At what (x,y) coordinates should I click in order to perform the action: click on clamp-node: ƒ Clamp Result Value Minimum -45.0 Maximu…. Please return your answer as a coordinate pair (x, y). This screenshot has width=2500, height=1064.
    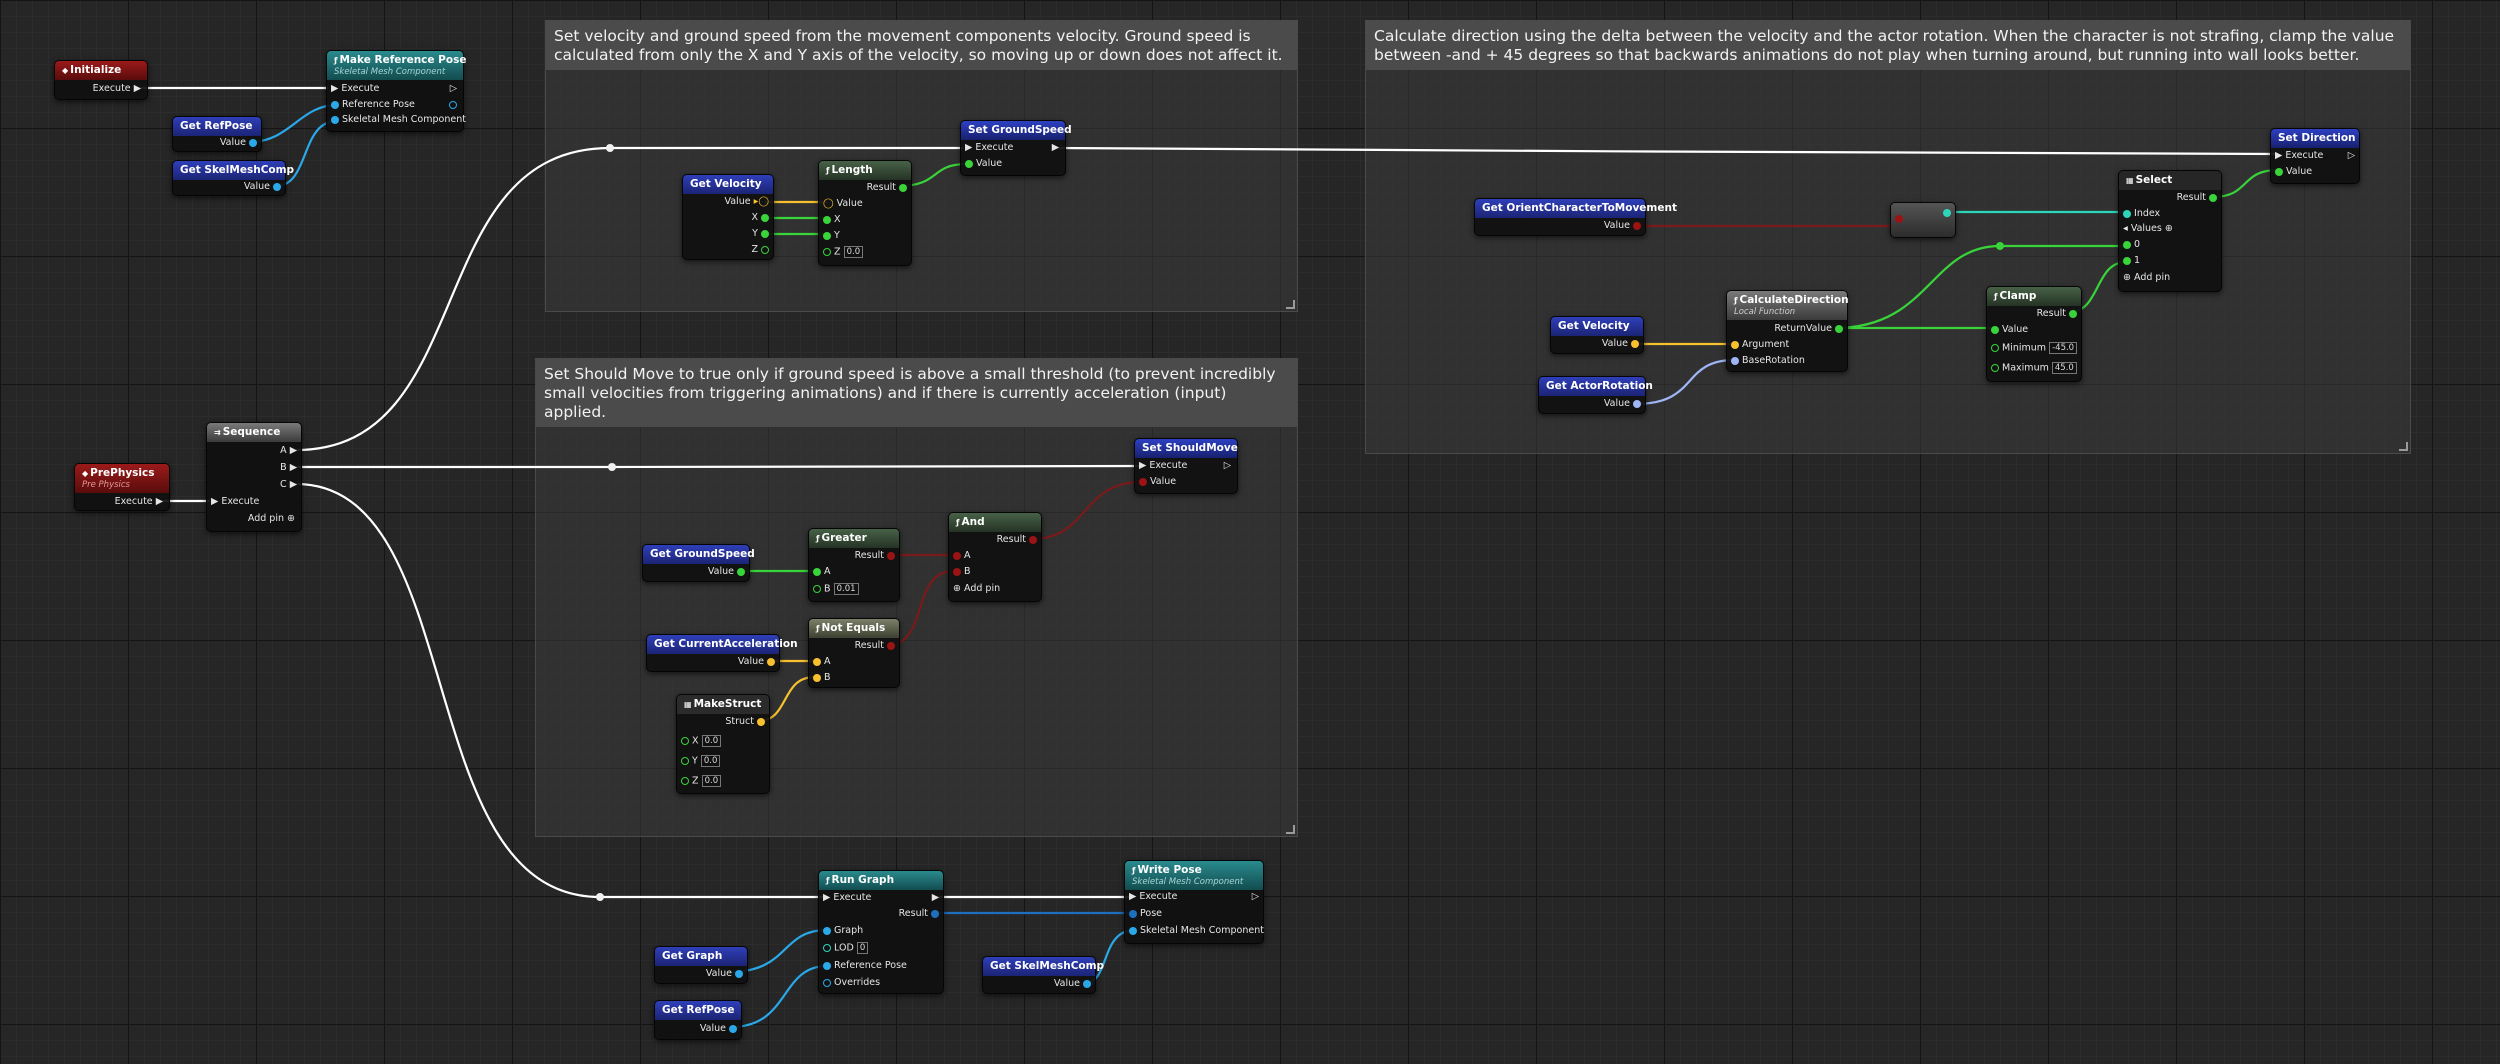
    Looking at the image, I should click on (2034, 334).